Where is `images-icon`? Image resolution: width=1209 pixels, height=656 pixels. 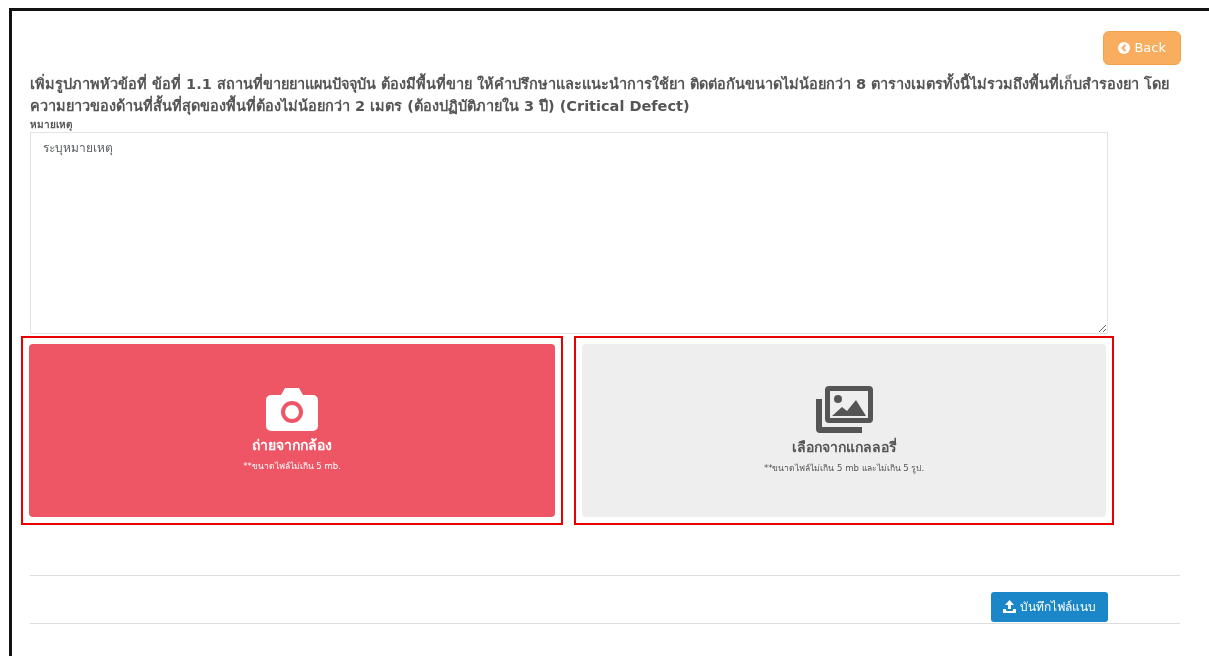
images-icon is located at coordinates (844, 409).